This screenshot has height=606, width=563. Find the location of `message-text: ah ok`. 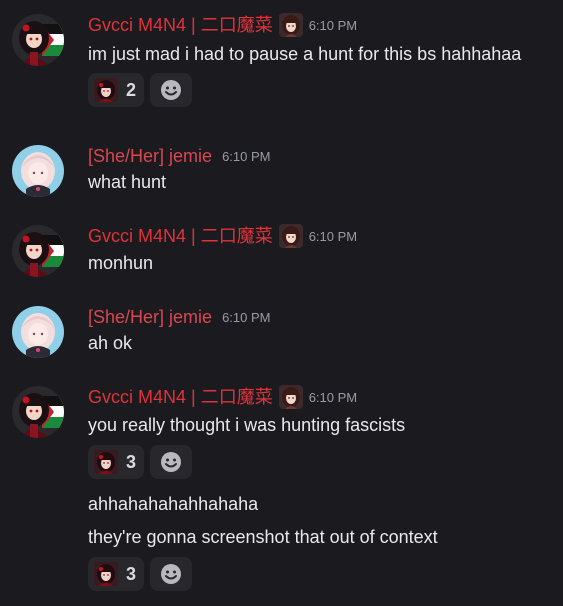

message-text: ah ok is located at coordinates (110, 343).